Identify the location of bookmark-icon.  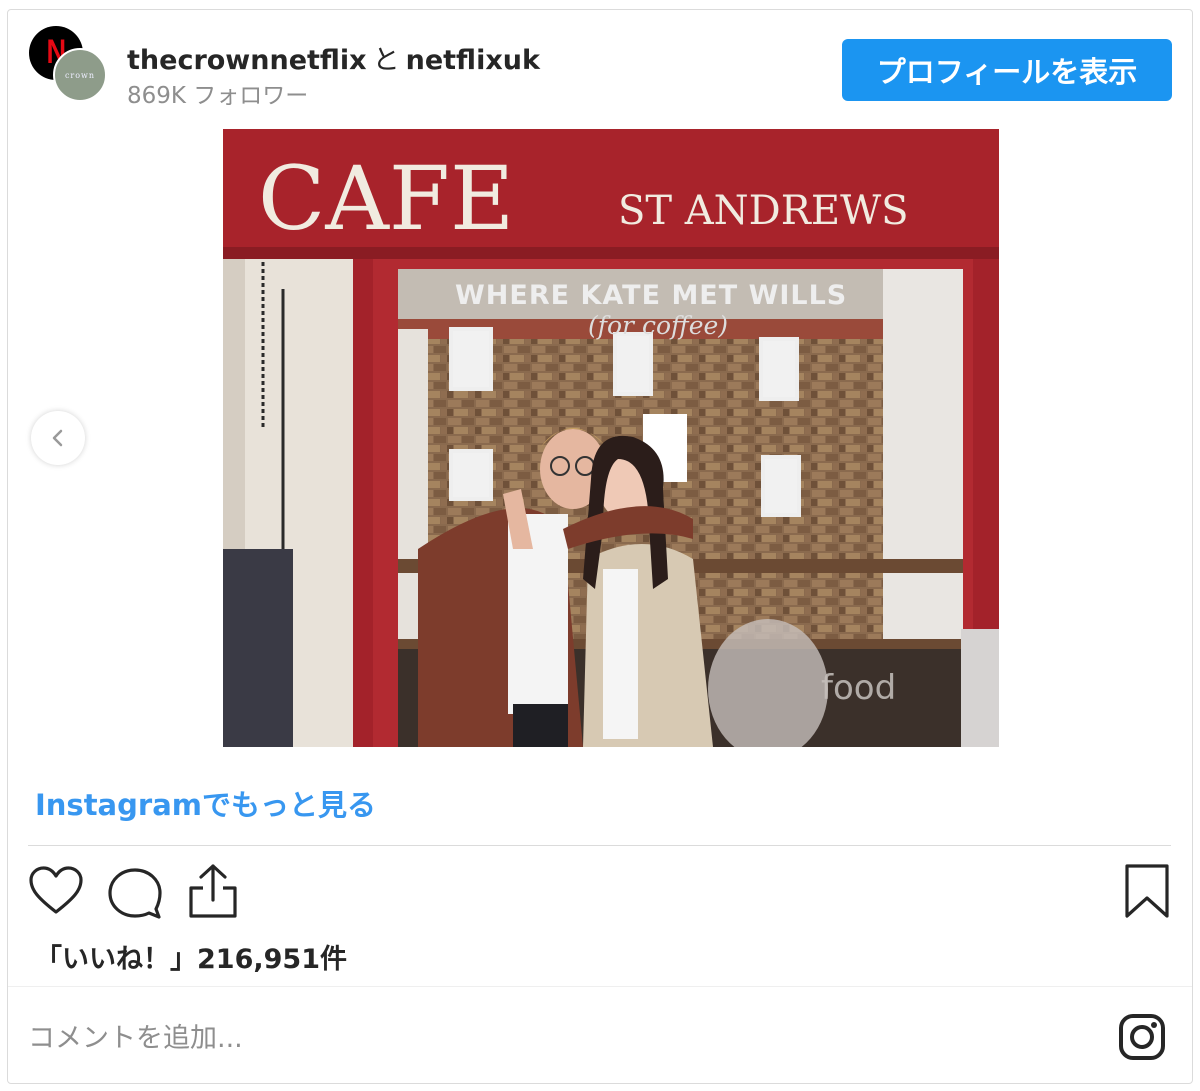
(1147, 891).